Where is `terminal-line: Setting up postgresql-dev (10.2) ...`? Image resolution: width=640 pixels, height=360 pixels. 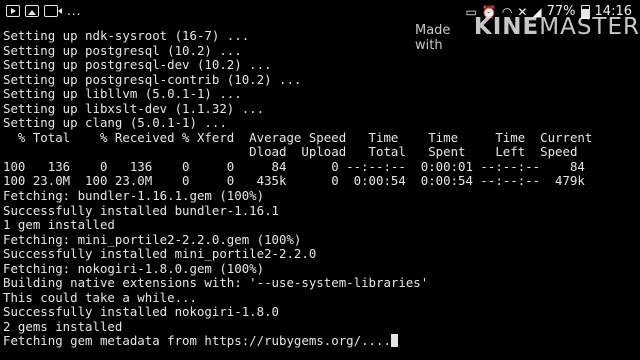
terminal-line: Setting up postgresql-dev (10.2) ... is located at coordinates (137, 65).